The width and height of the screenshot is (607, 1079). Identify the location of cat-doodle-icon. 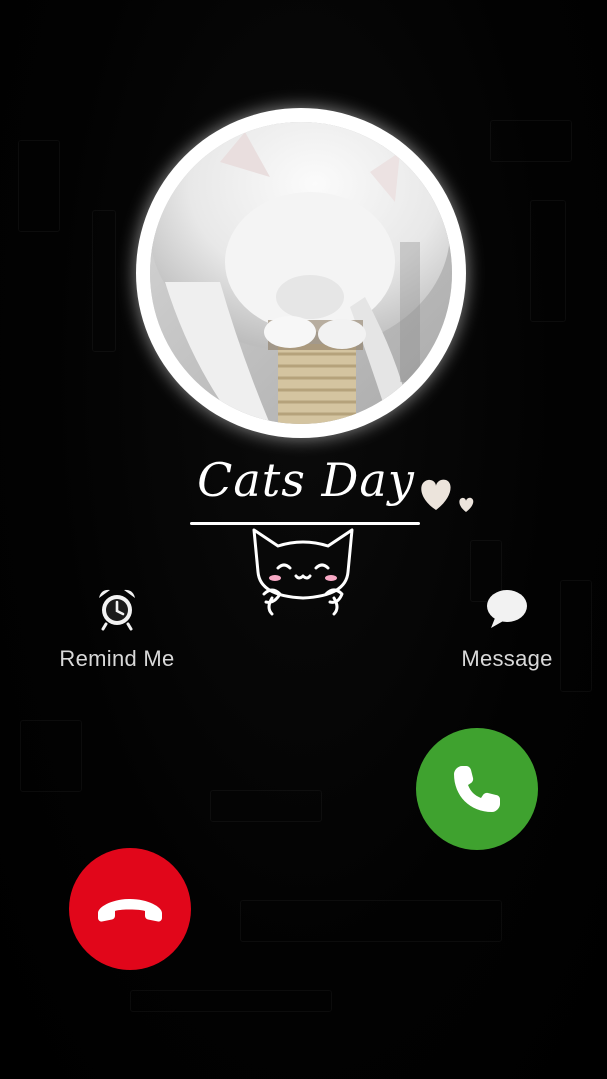
(303, 572).